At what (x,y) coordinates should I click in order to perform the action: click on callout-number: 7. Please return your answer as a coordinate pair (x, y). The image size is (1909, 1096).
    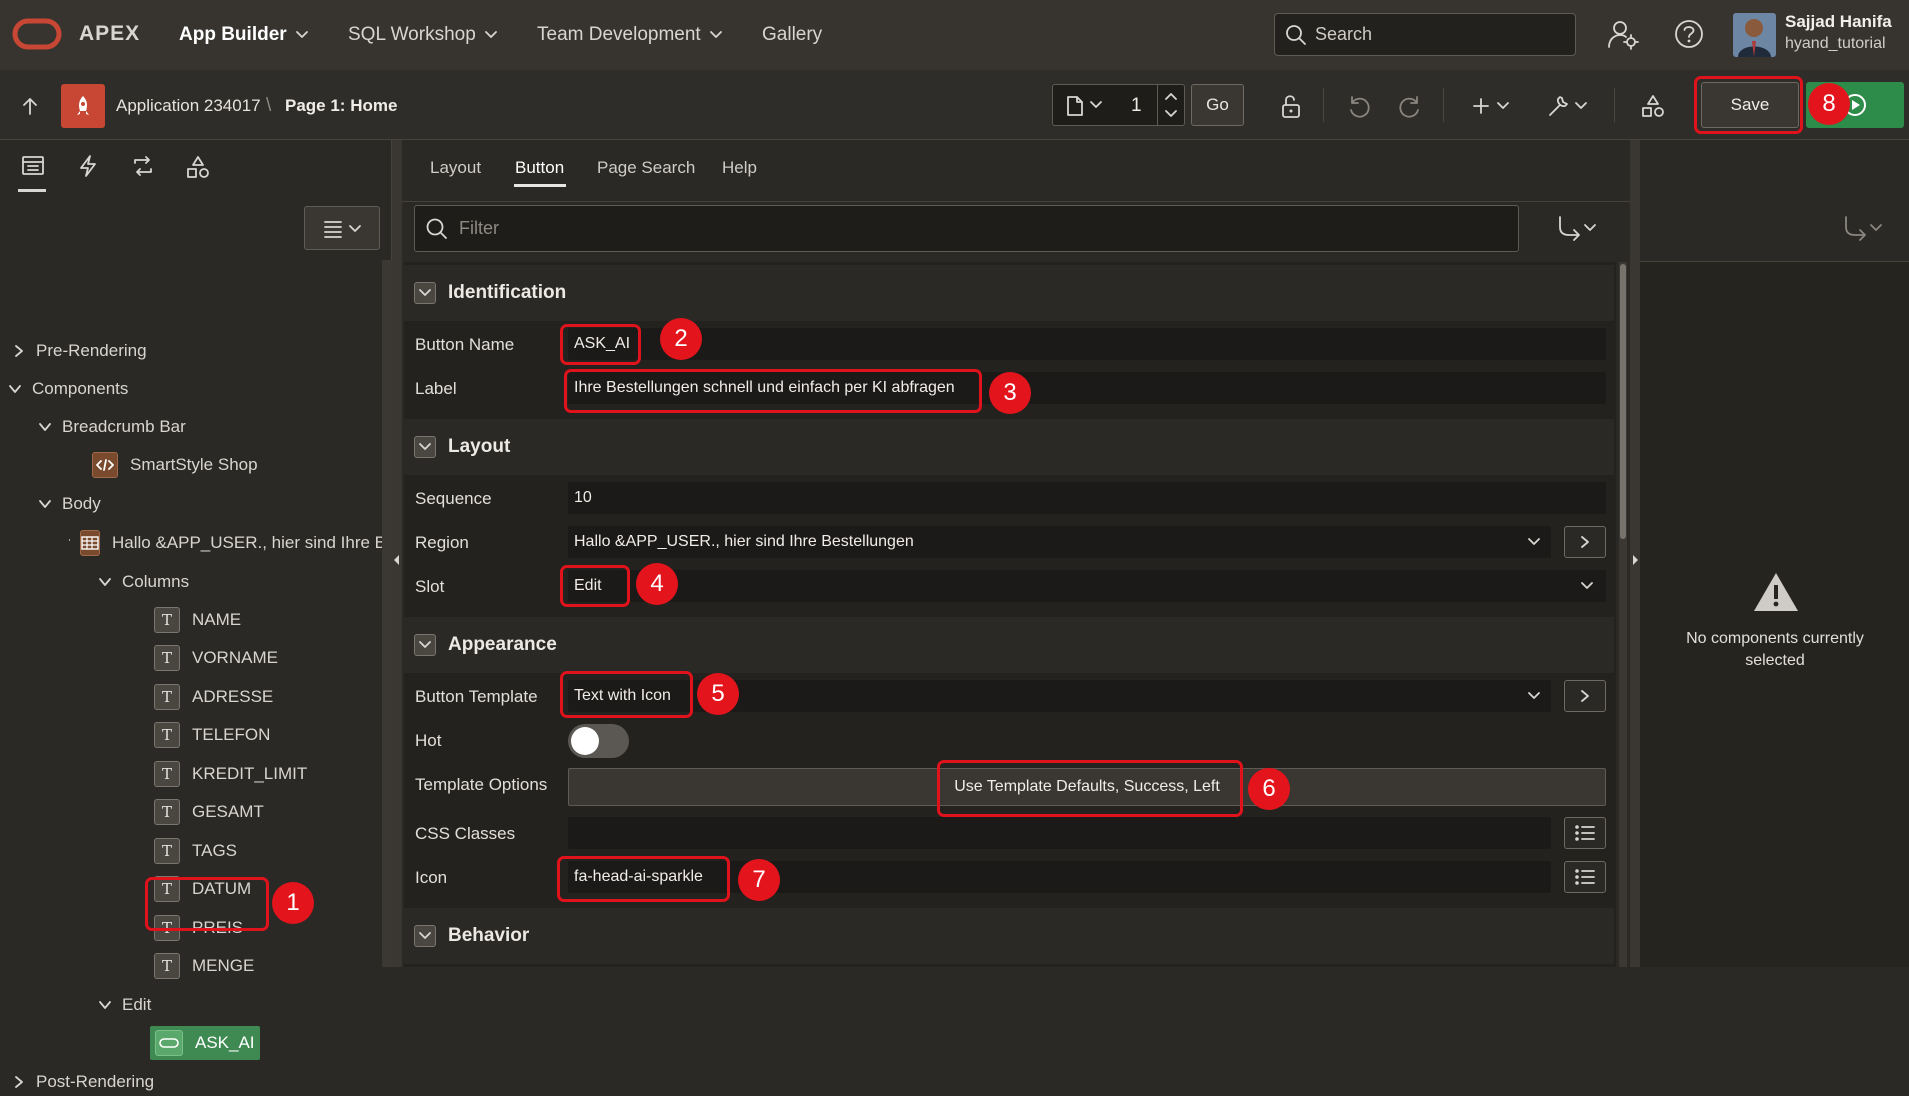
    Looking at the image, I should click on (759, 880).